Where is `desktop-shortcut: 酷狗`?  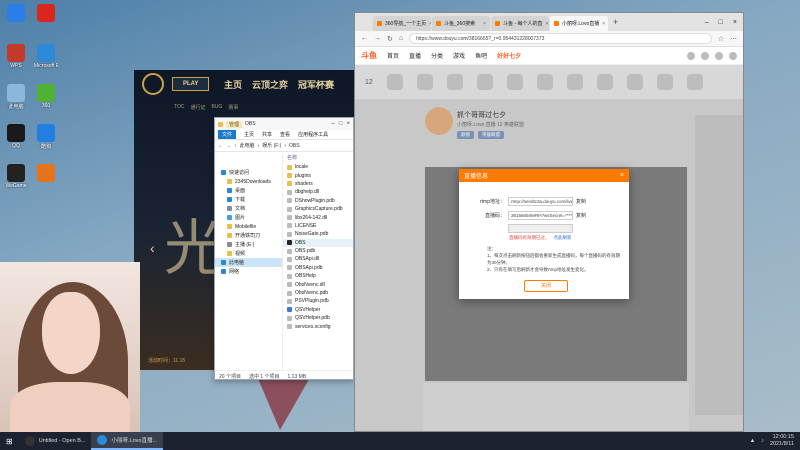
desktop-shortcut: 酷狗 is located at coordinates (46, 137).